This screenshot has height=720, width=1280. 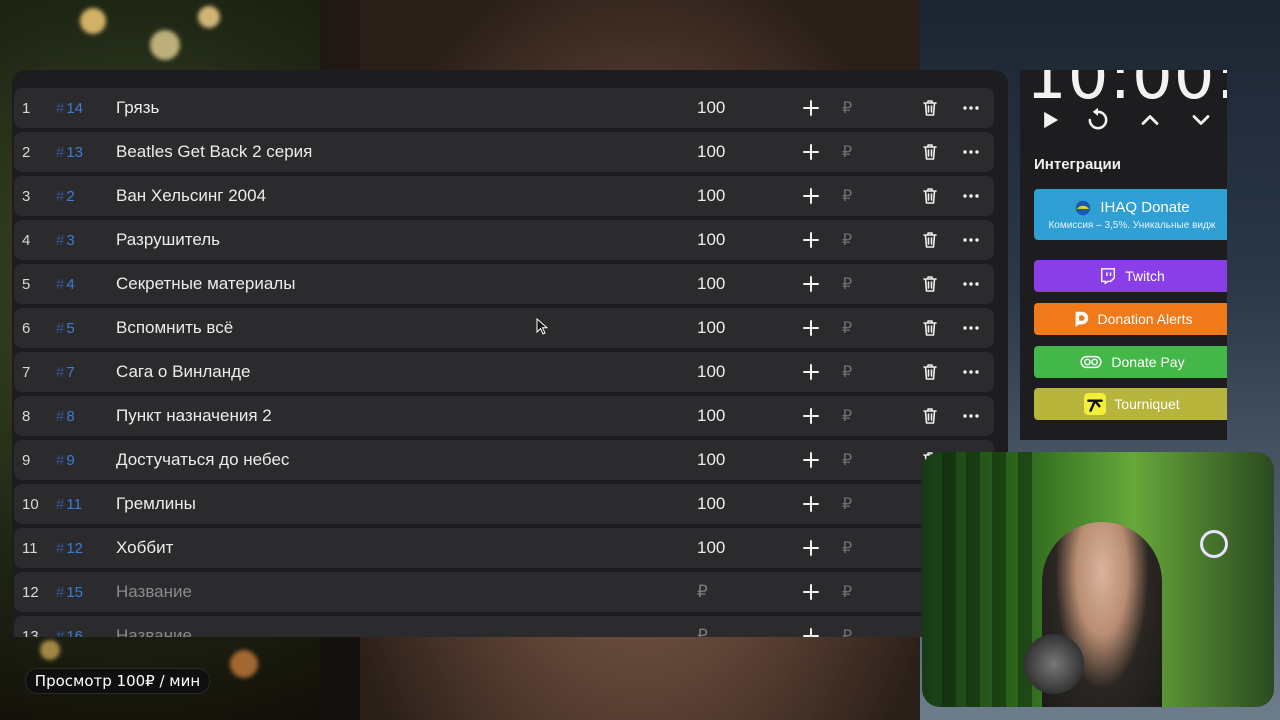 I want to click on row-title: Beatles Get Back 2 серия, so click(x=396, y=152).